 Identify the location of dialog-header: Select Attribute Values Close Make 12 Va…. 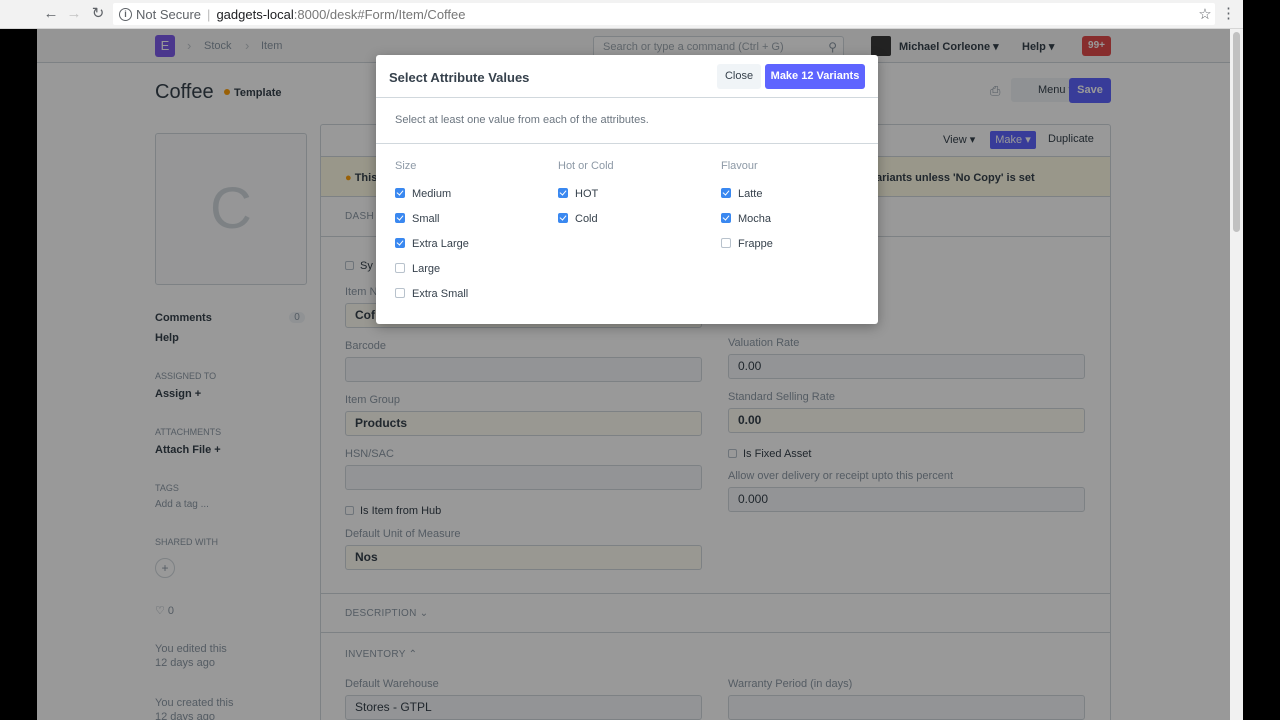
(627, 76).